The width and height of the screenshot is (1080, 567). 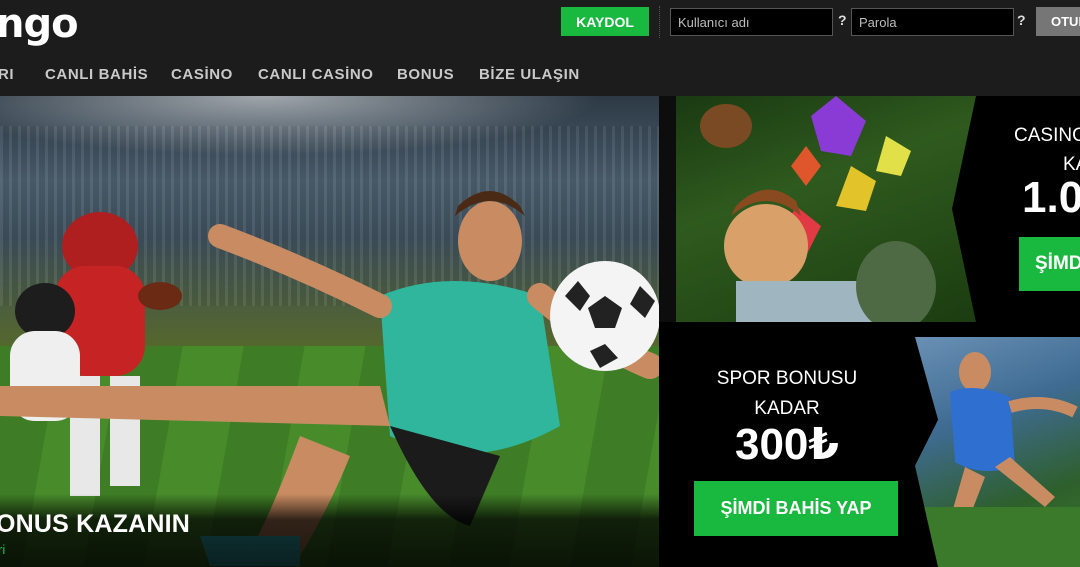 What do you see at coordinates (787, 444) in the screenshot?
I see `sport-bonus-amount: 300₺` at bounding box center [787, 444].